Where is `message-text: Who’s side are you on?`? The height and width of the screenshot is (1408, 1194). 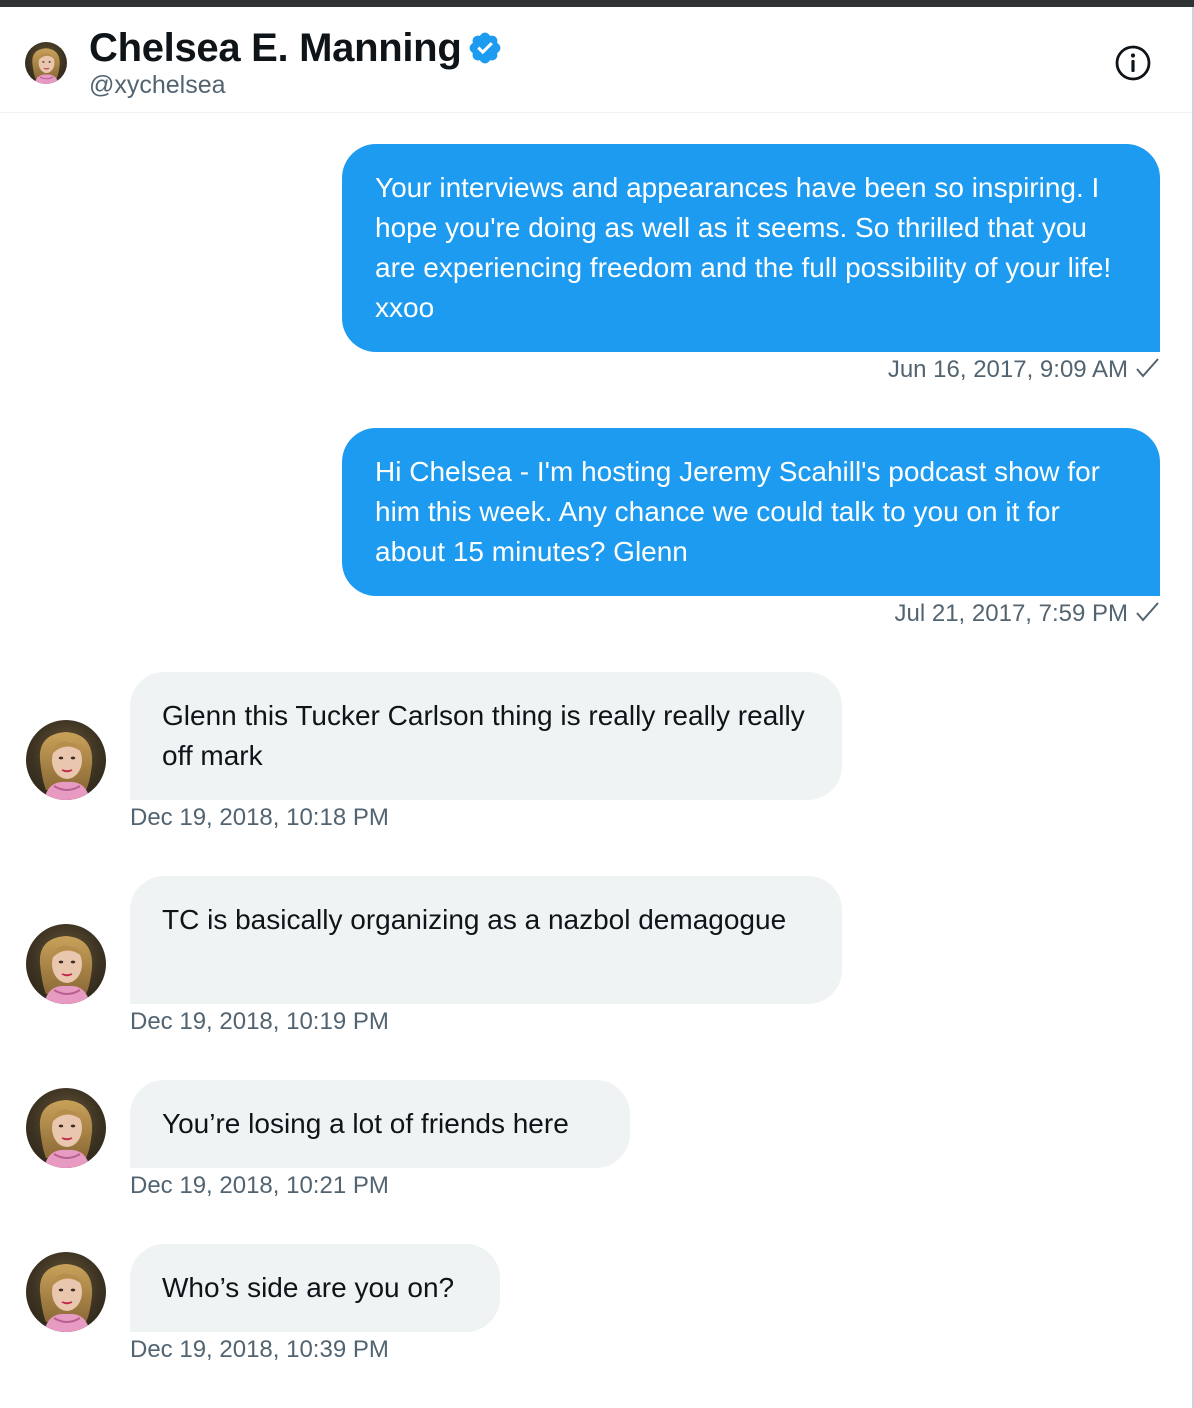 message-text: Who’s side are you on? is located at coordinates (308, 1287).